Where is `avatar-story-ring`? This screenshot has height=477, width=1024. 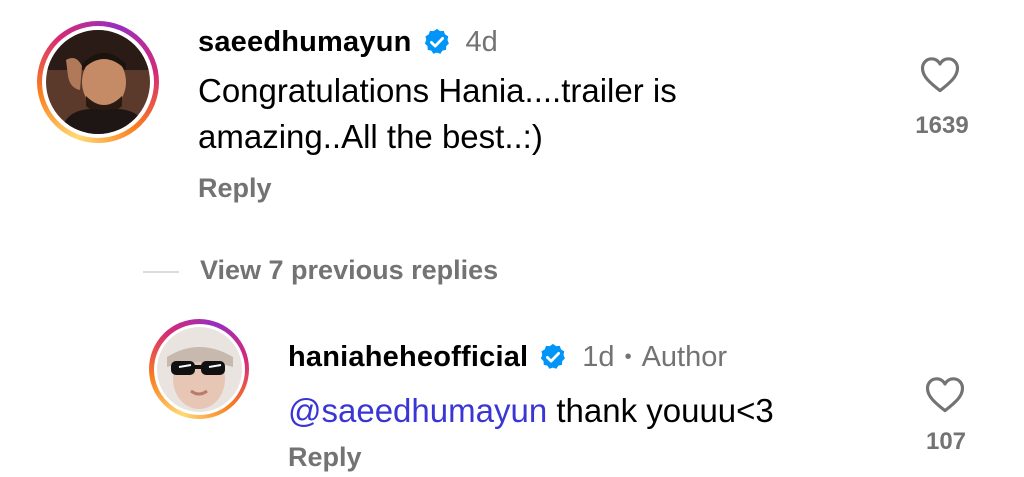
avatar-story-ring is located at coordinates (98, 82).